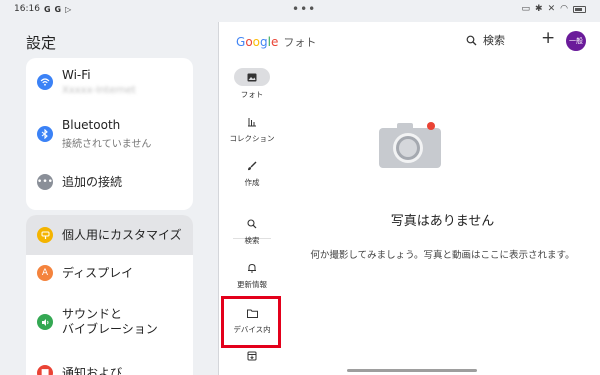  What do you see at coordinates (442, 221) in the screenshot?
I see `empty-state-title: 写真はありません` at bounding box center [442, 221].